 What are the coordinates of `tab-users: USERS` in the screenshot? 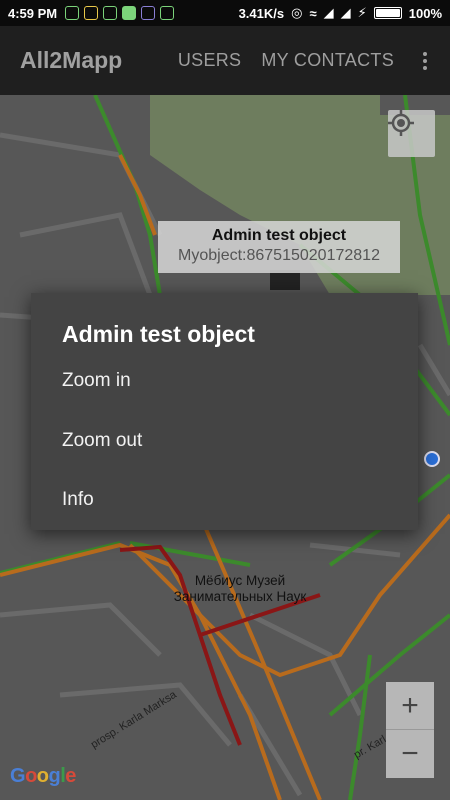 It's located at (210, 60).